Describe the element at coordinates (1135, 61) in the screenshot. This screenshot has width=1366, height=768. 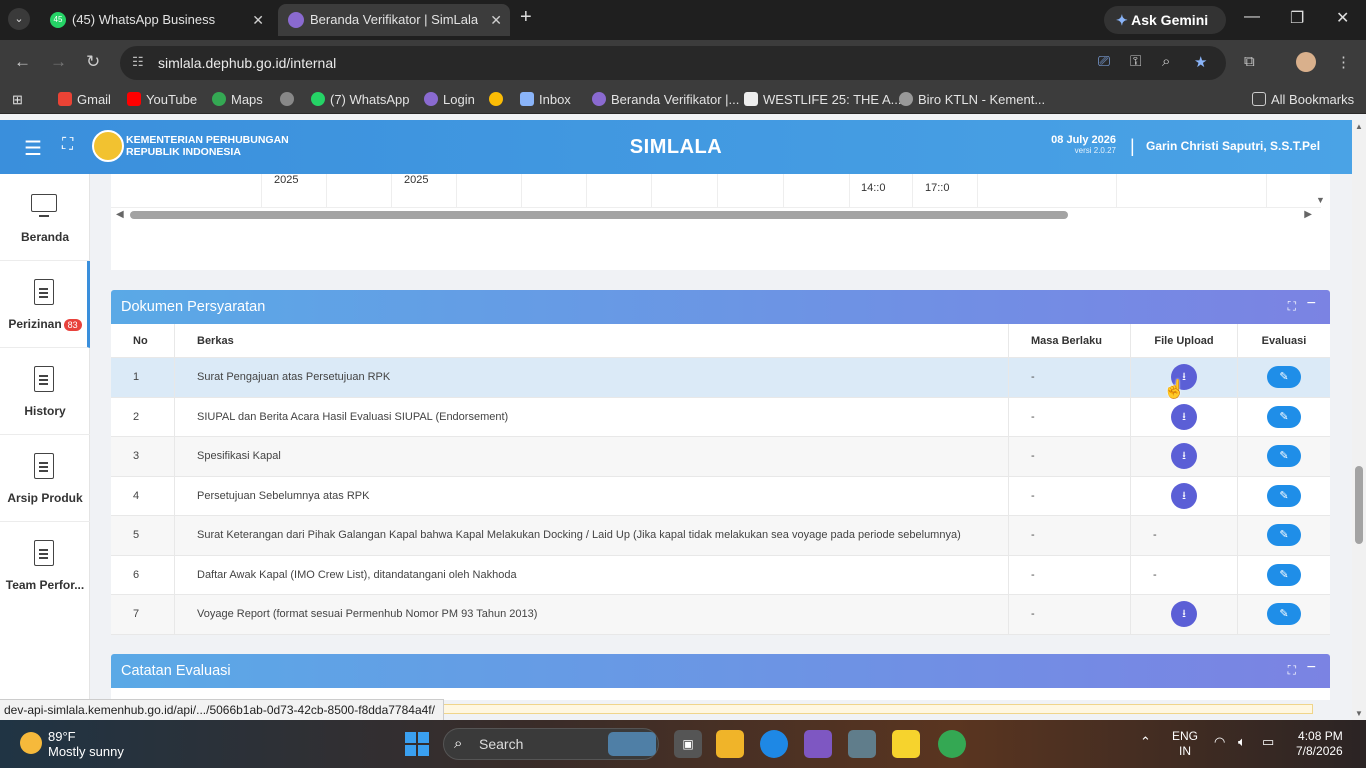
I see `password-key-icon: ⚿` at that location.